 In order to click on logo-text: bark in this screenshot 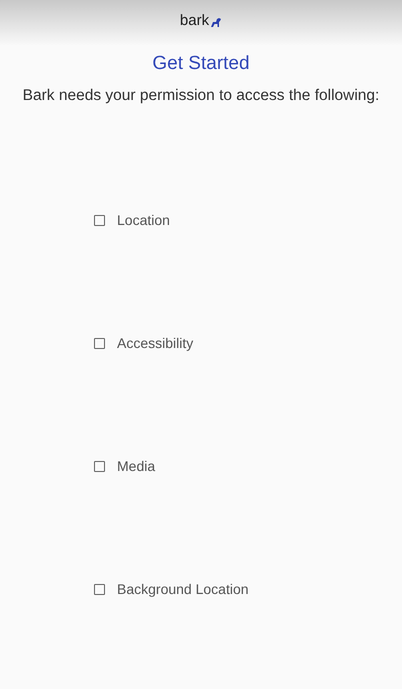, I will do `click(195, 21)`.